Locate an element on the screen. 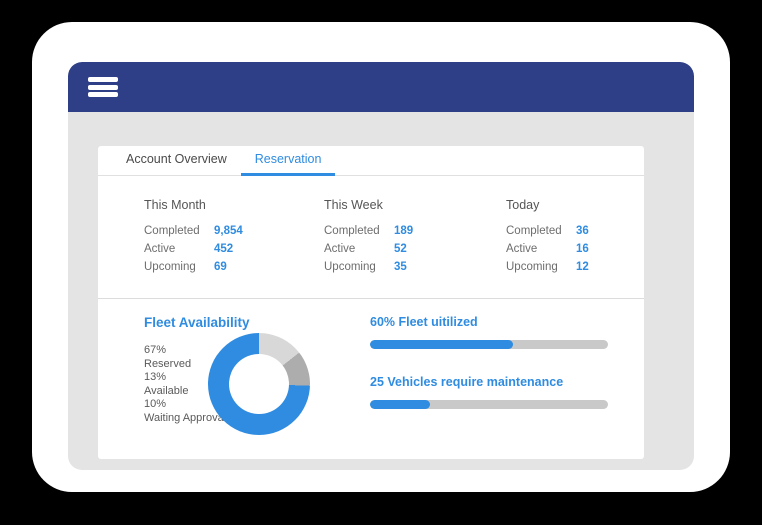  fleet-availability-title: Fleet Availability is located at coordinates (197, 322).